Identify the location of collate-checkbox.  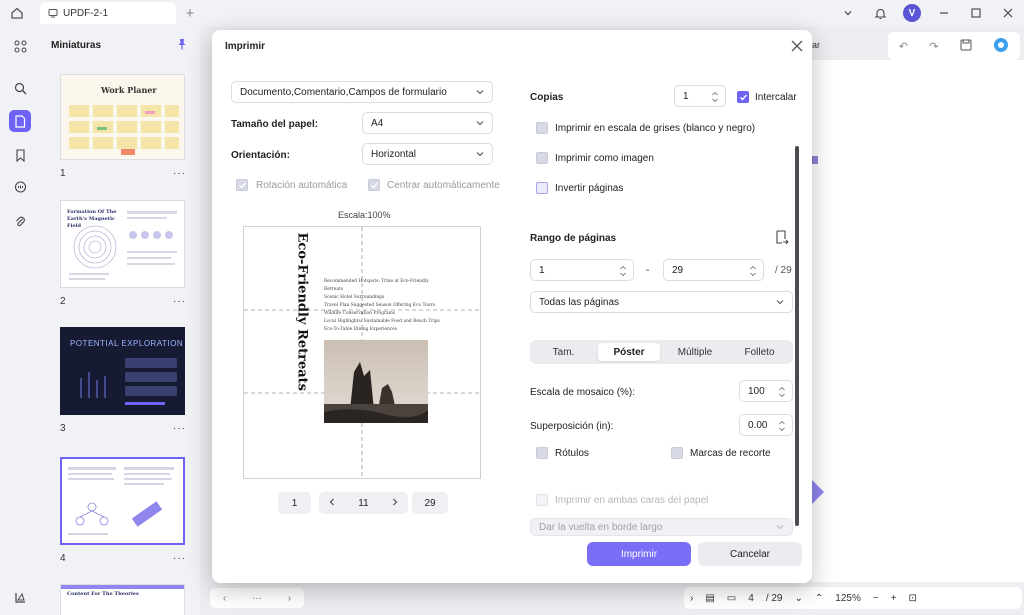
(743, 97).